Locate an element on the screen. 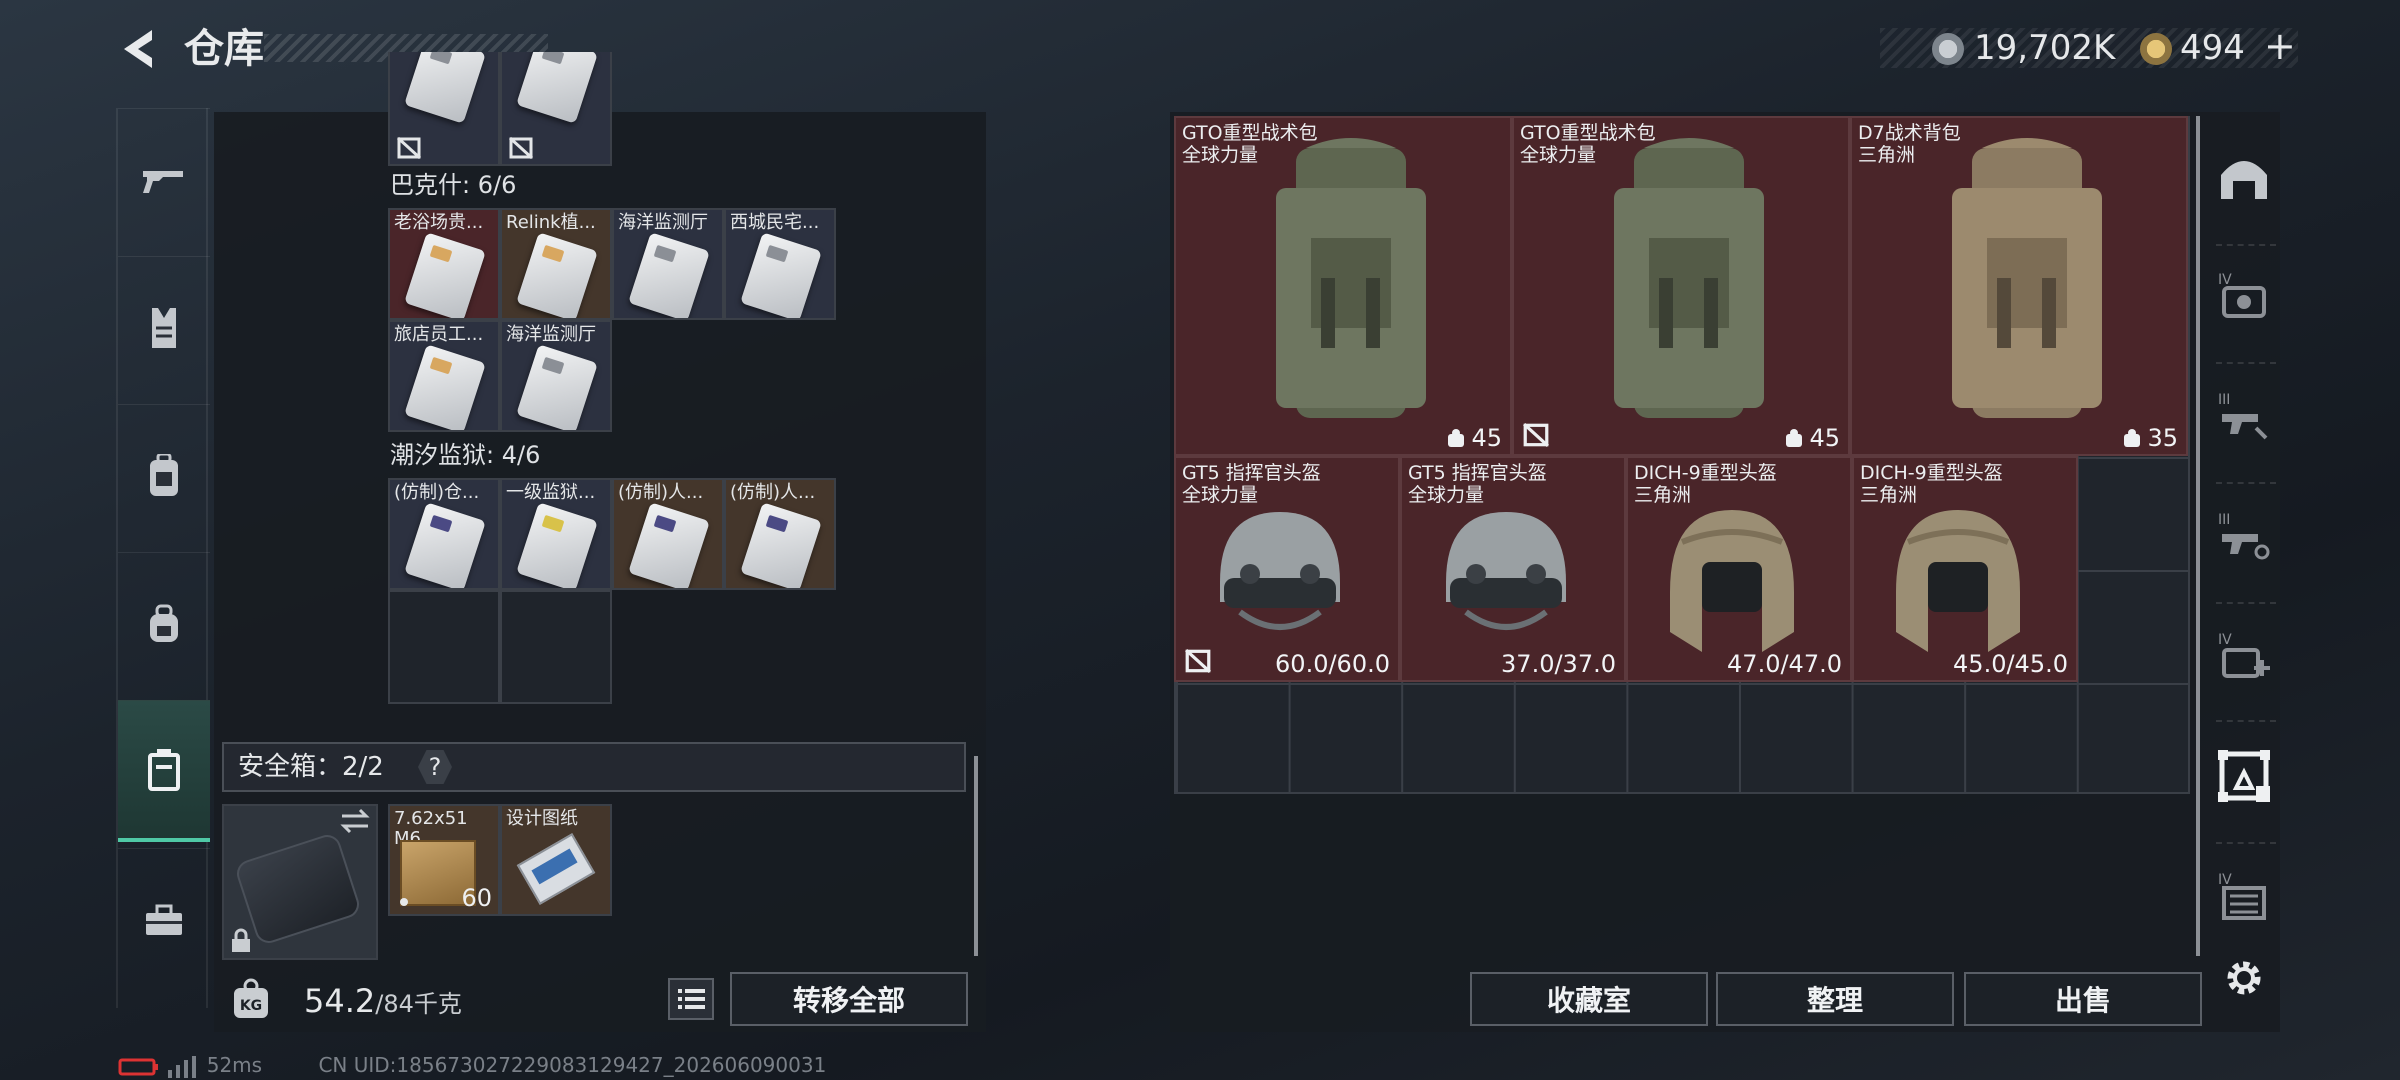 The image size is (2400, 1080). back-arrow-icon is located at coordinates (138, 49).